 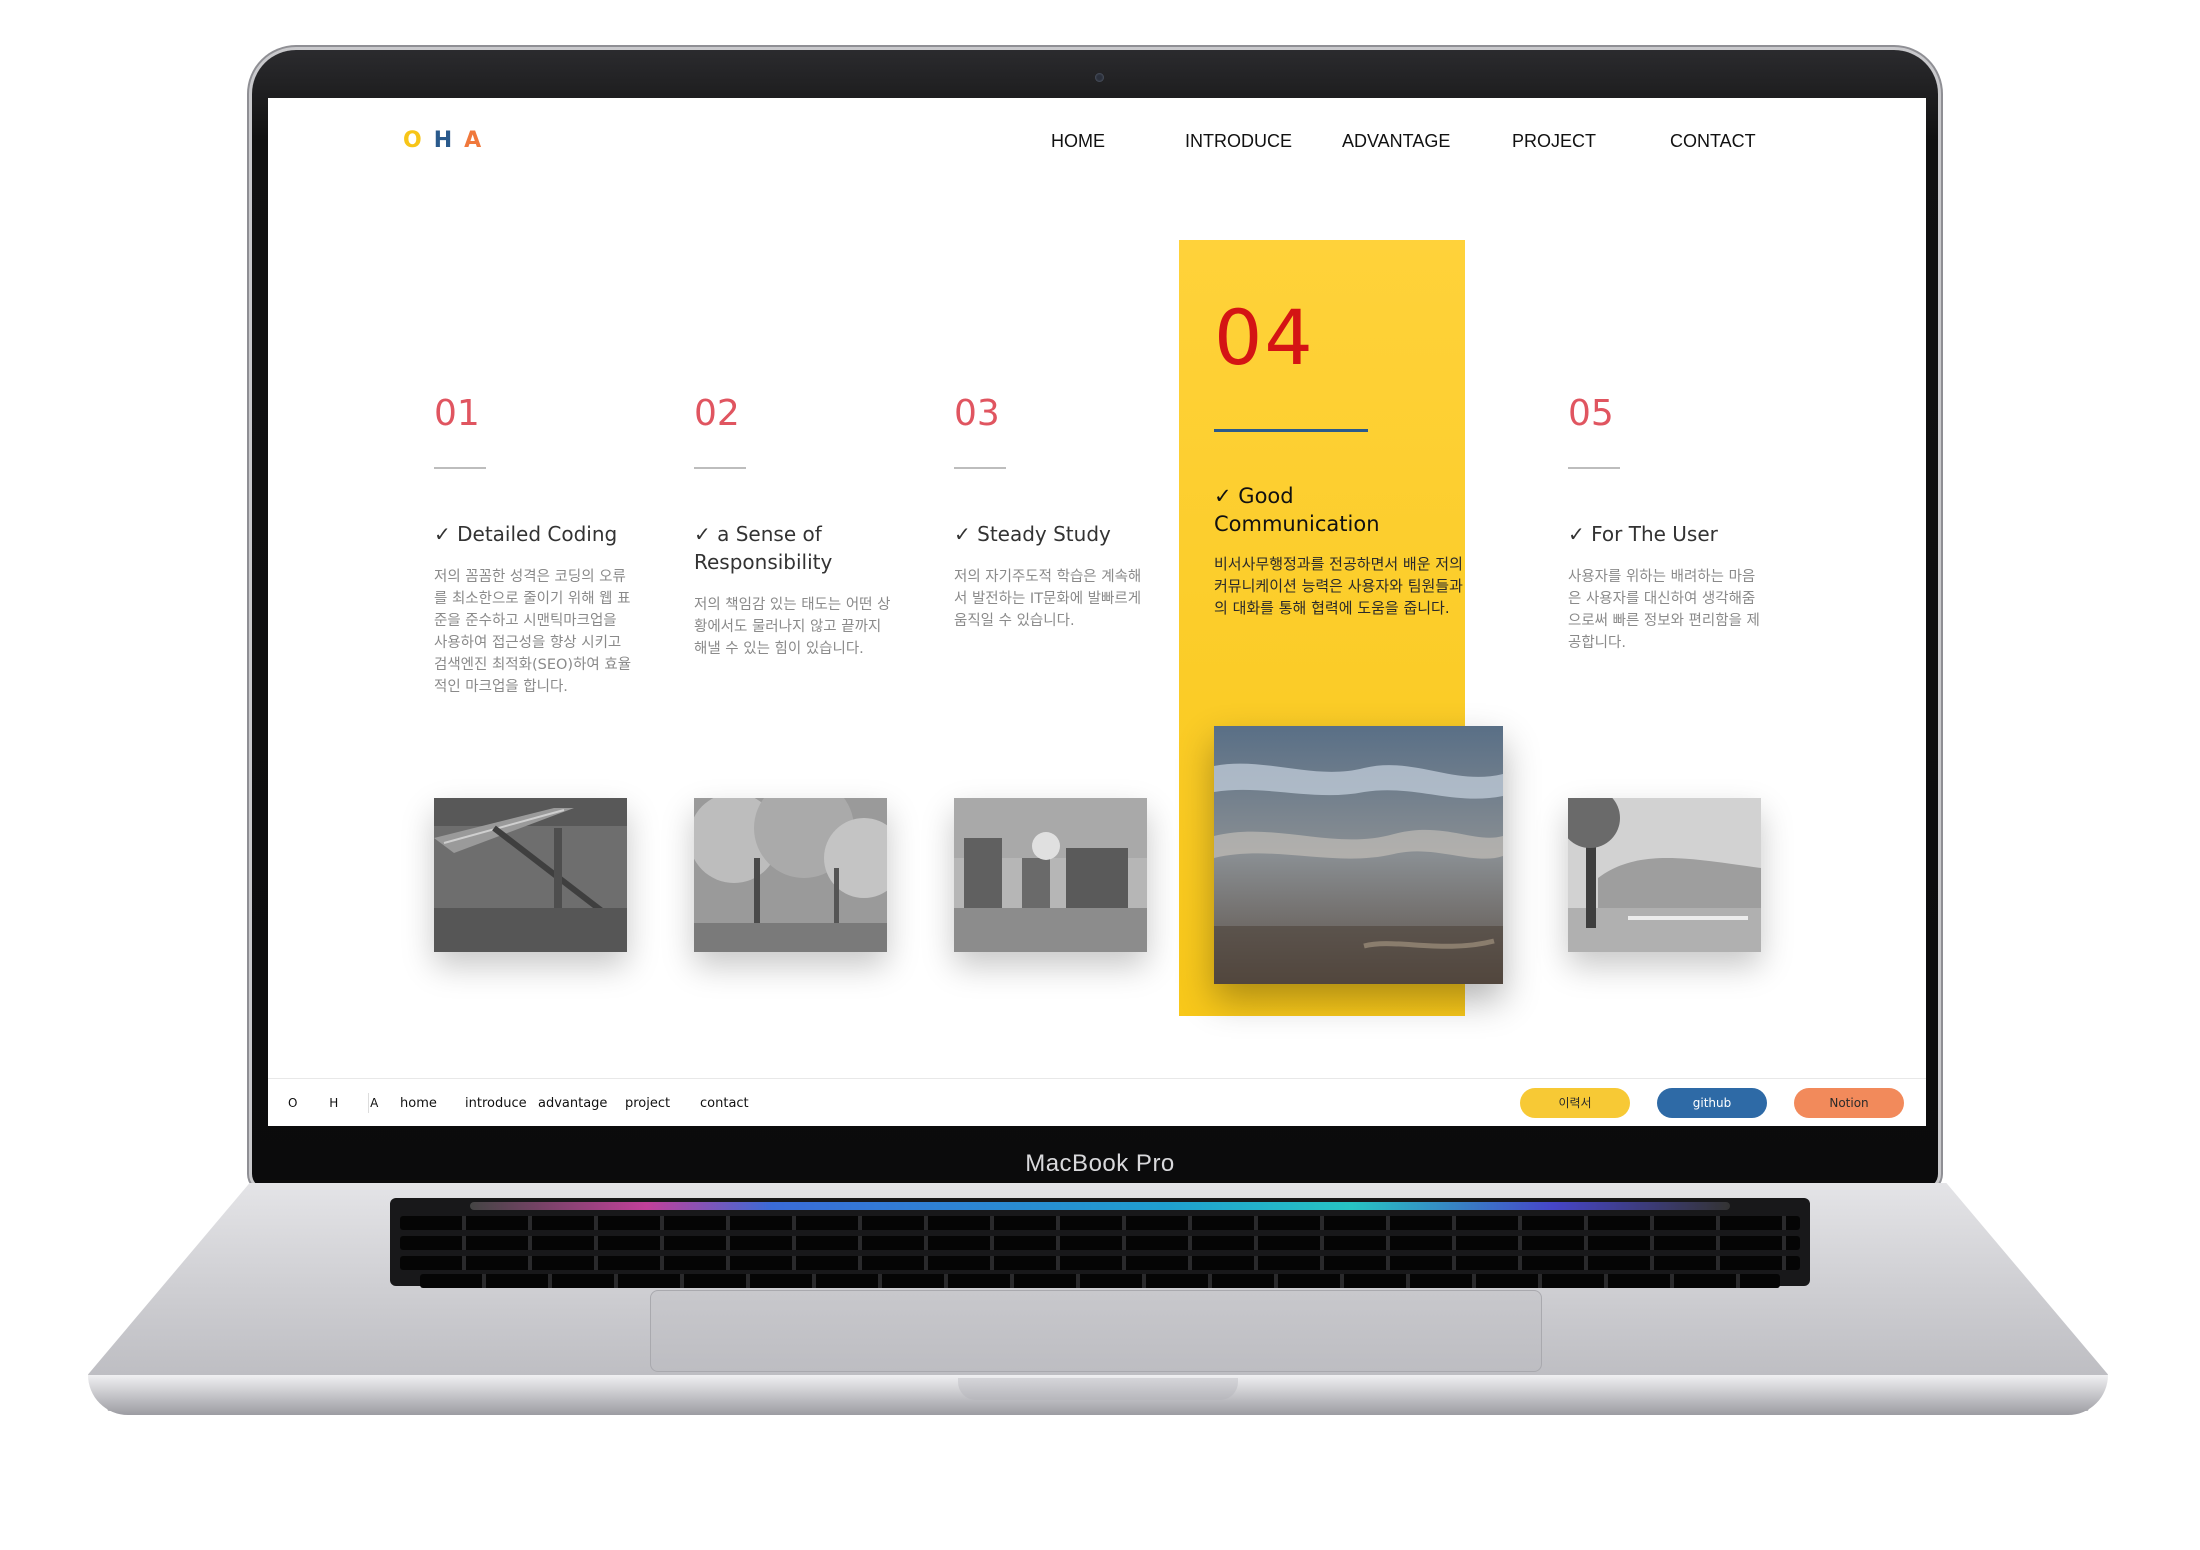 What do you see at coordinates (340, 1103) in the screenshot?
I see `footer-logo: O H A` at bounding box center [340, 1103].